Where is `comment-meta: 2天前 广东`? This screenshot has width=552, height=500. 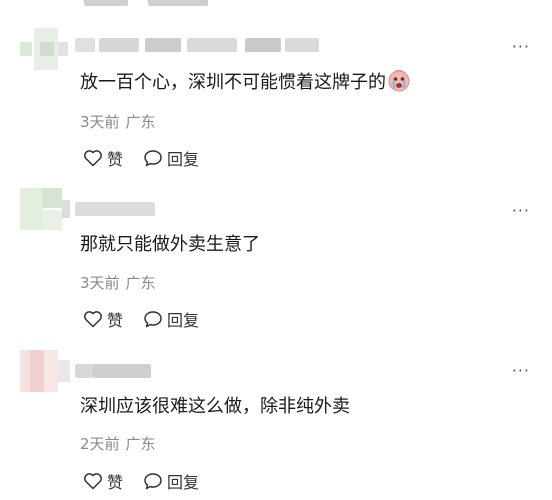 comment-meta: 2天前 广东 is located at coordinates (118, 444).